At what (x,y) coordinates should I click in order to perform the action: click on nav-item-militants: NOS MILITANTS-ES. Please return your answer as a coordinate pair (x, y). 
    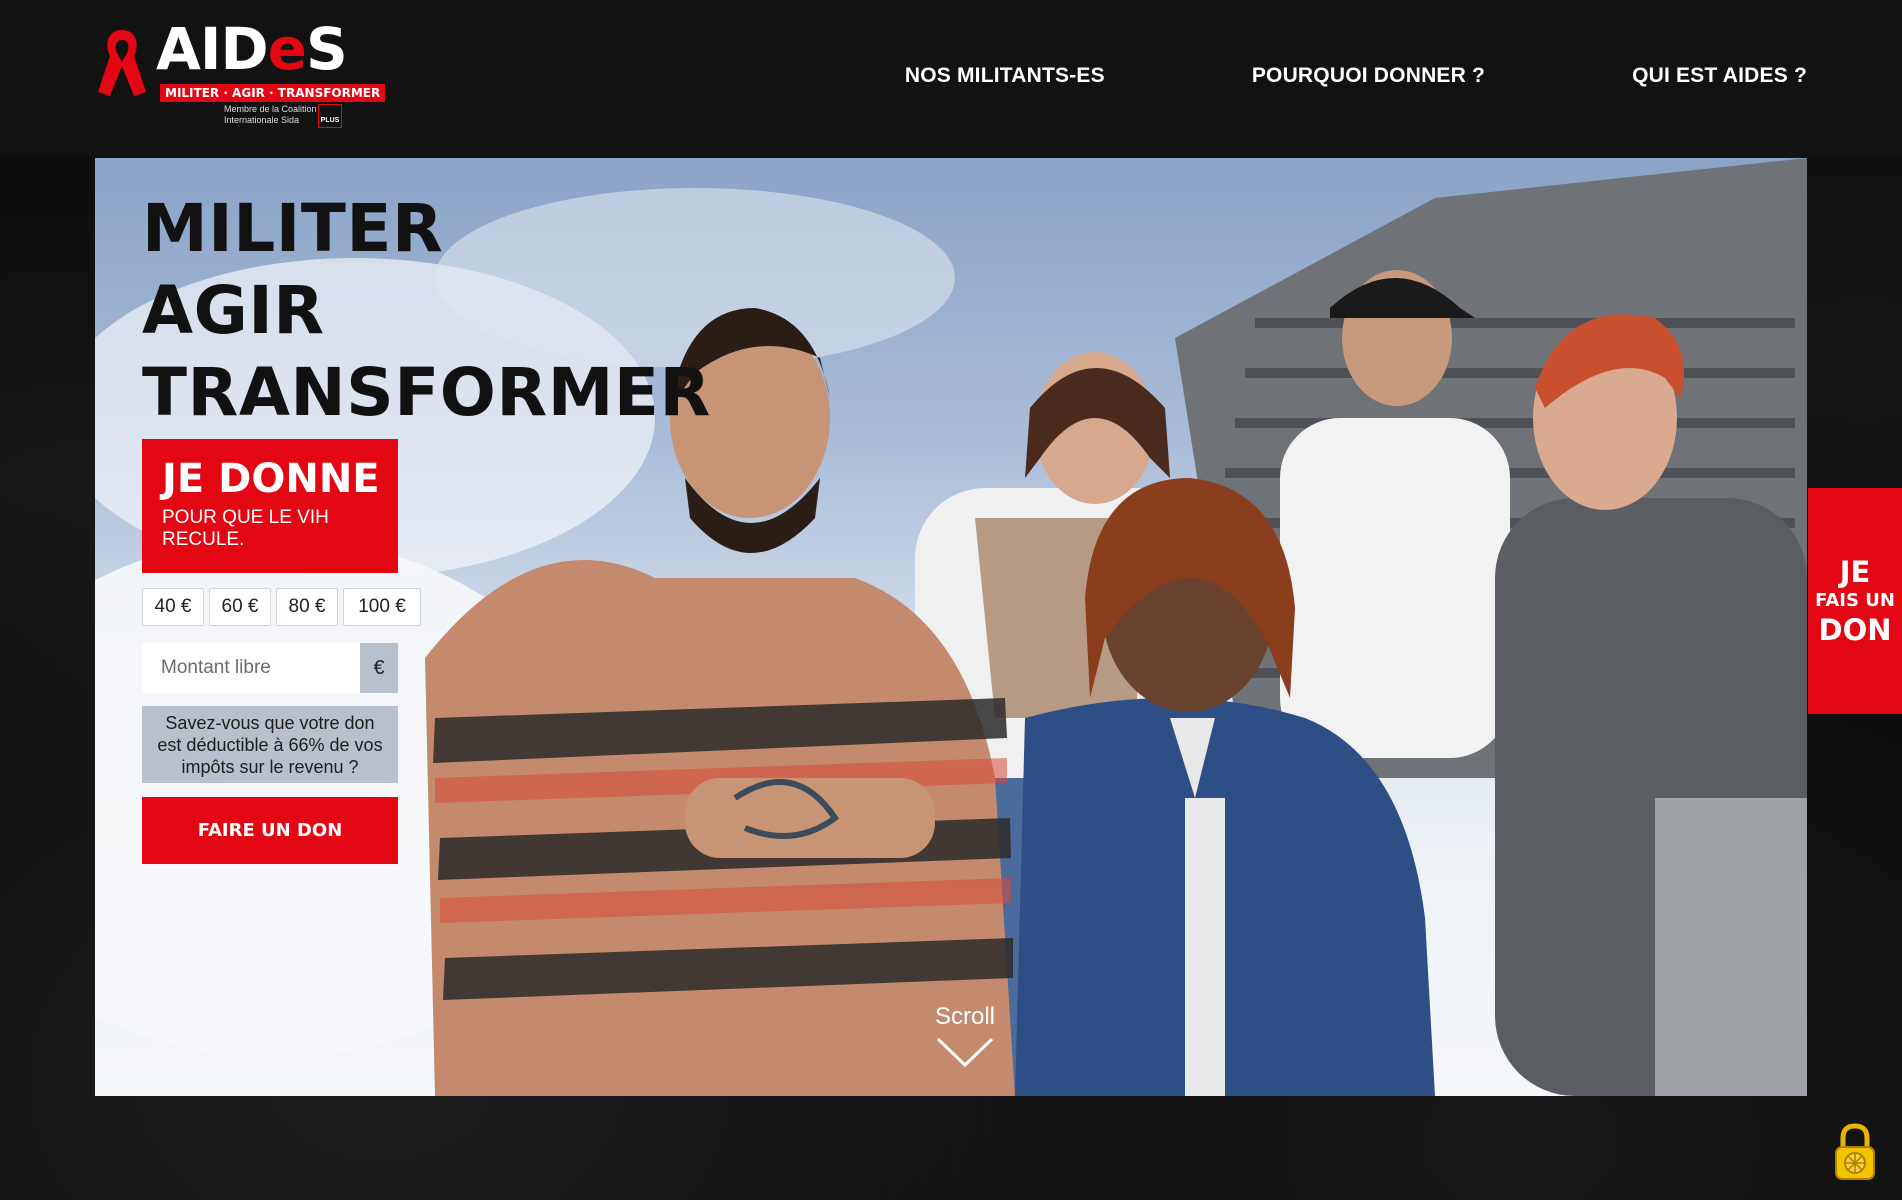
    Looking at the image, I should click on (1005, 76).